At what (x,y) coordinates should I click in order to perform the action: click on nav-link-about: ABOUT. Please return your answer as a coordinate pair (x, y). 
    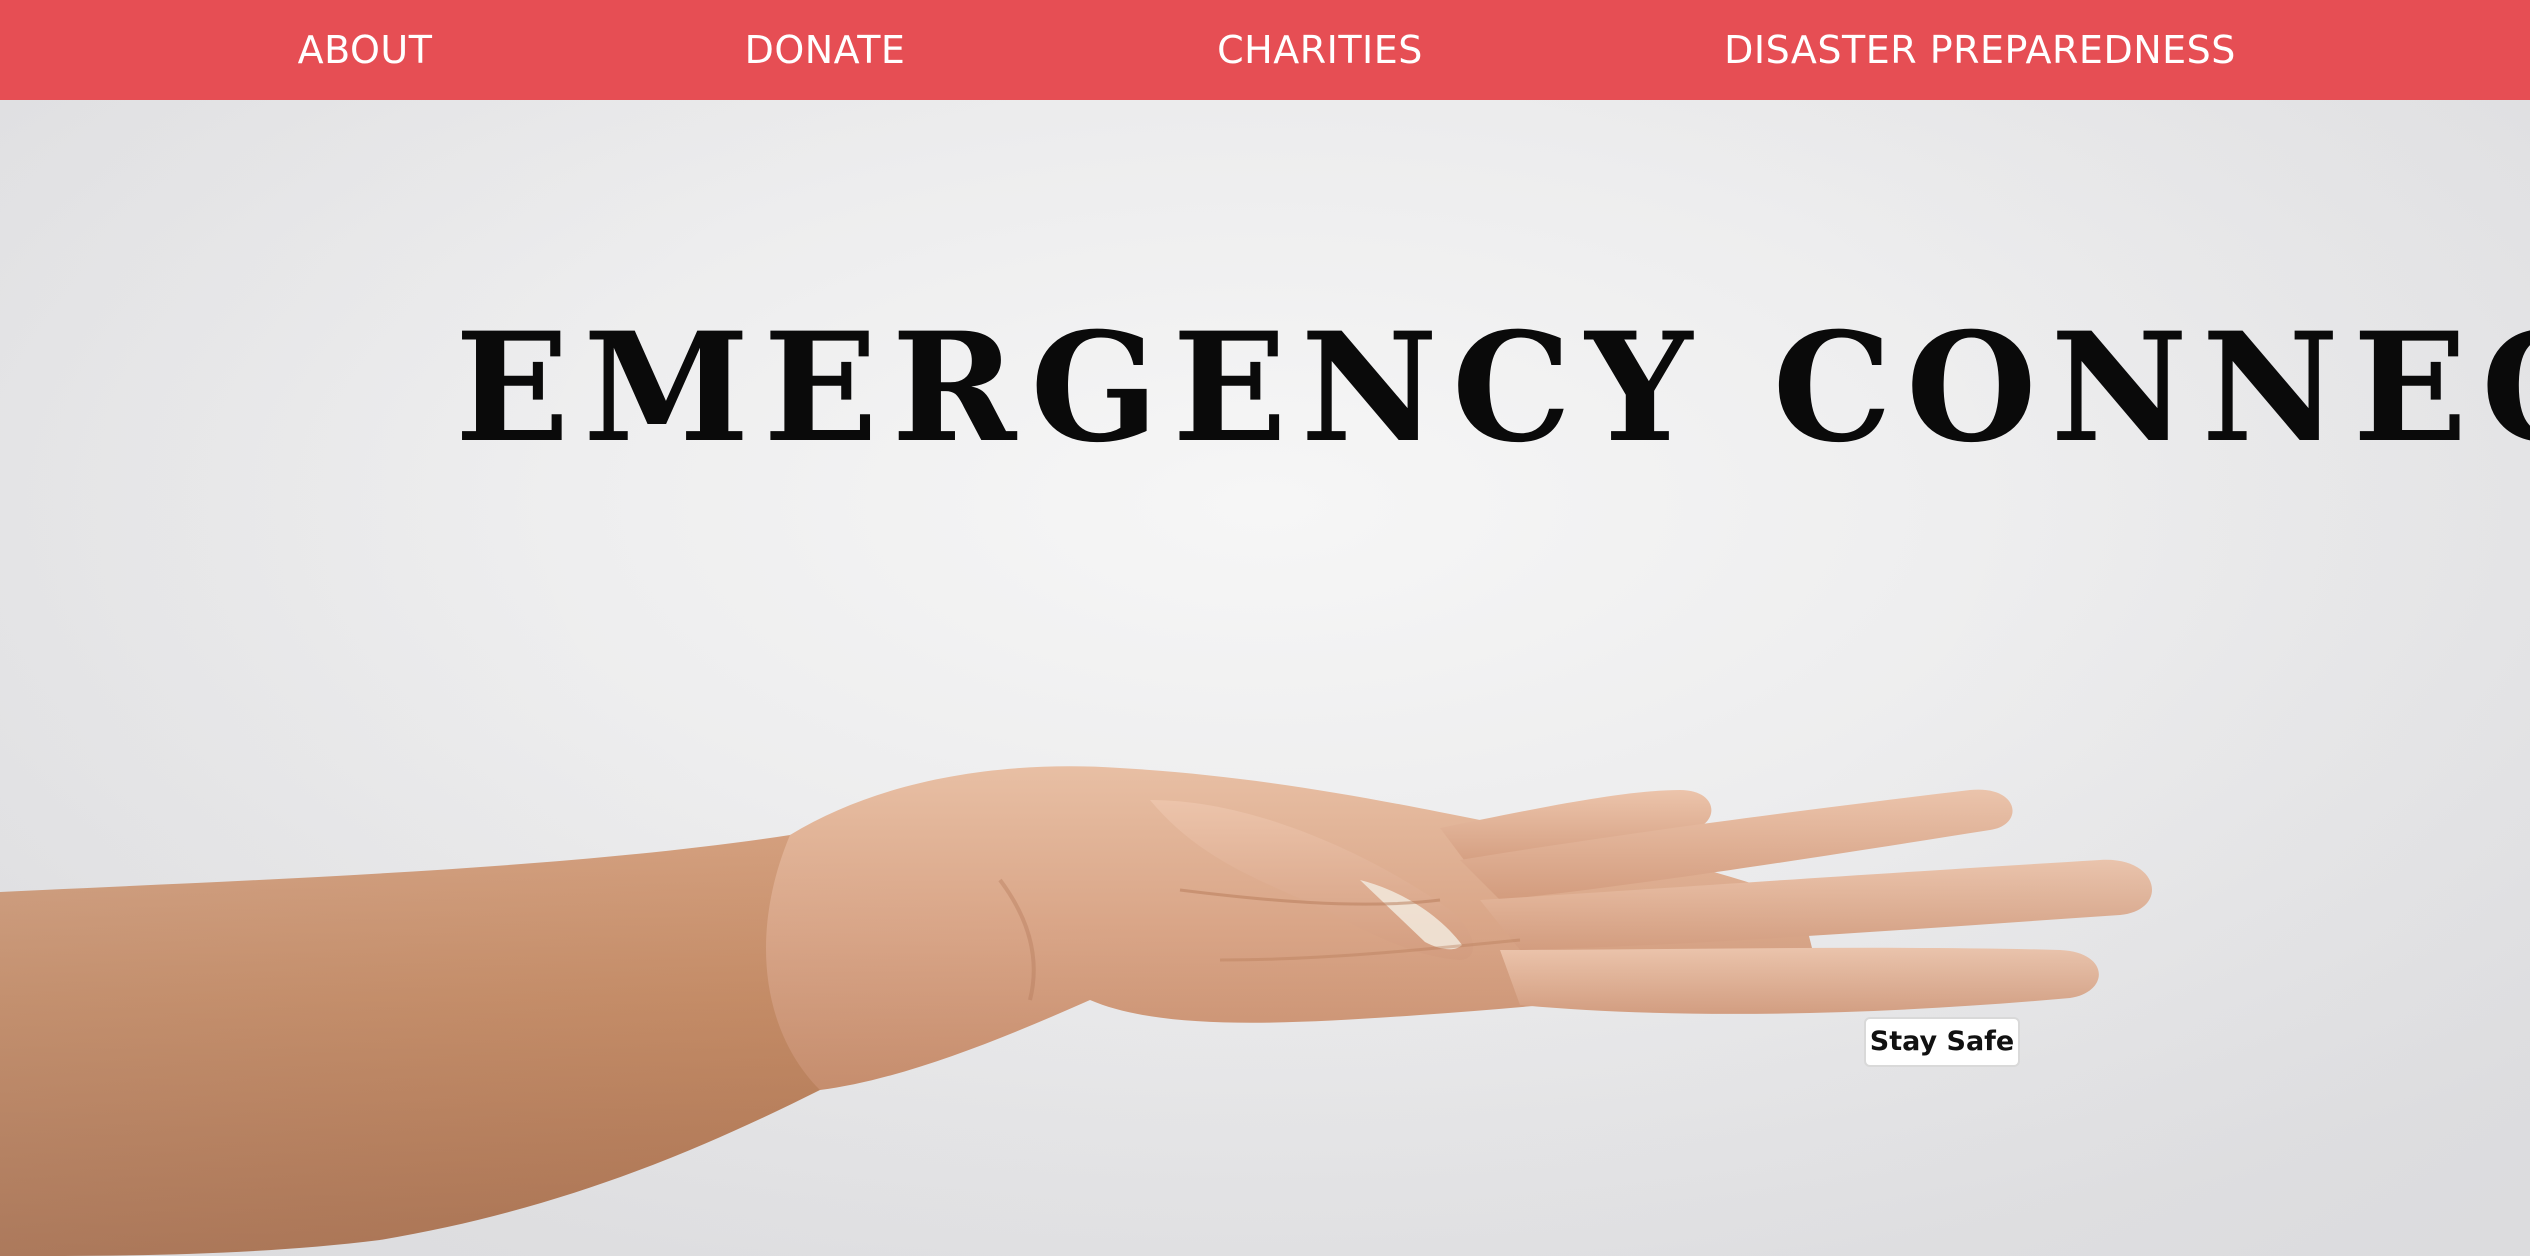
    Looking at the image, I should click on (365, 50).